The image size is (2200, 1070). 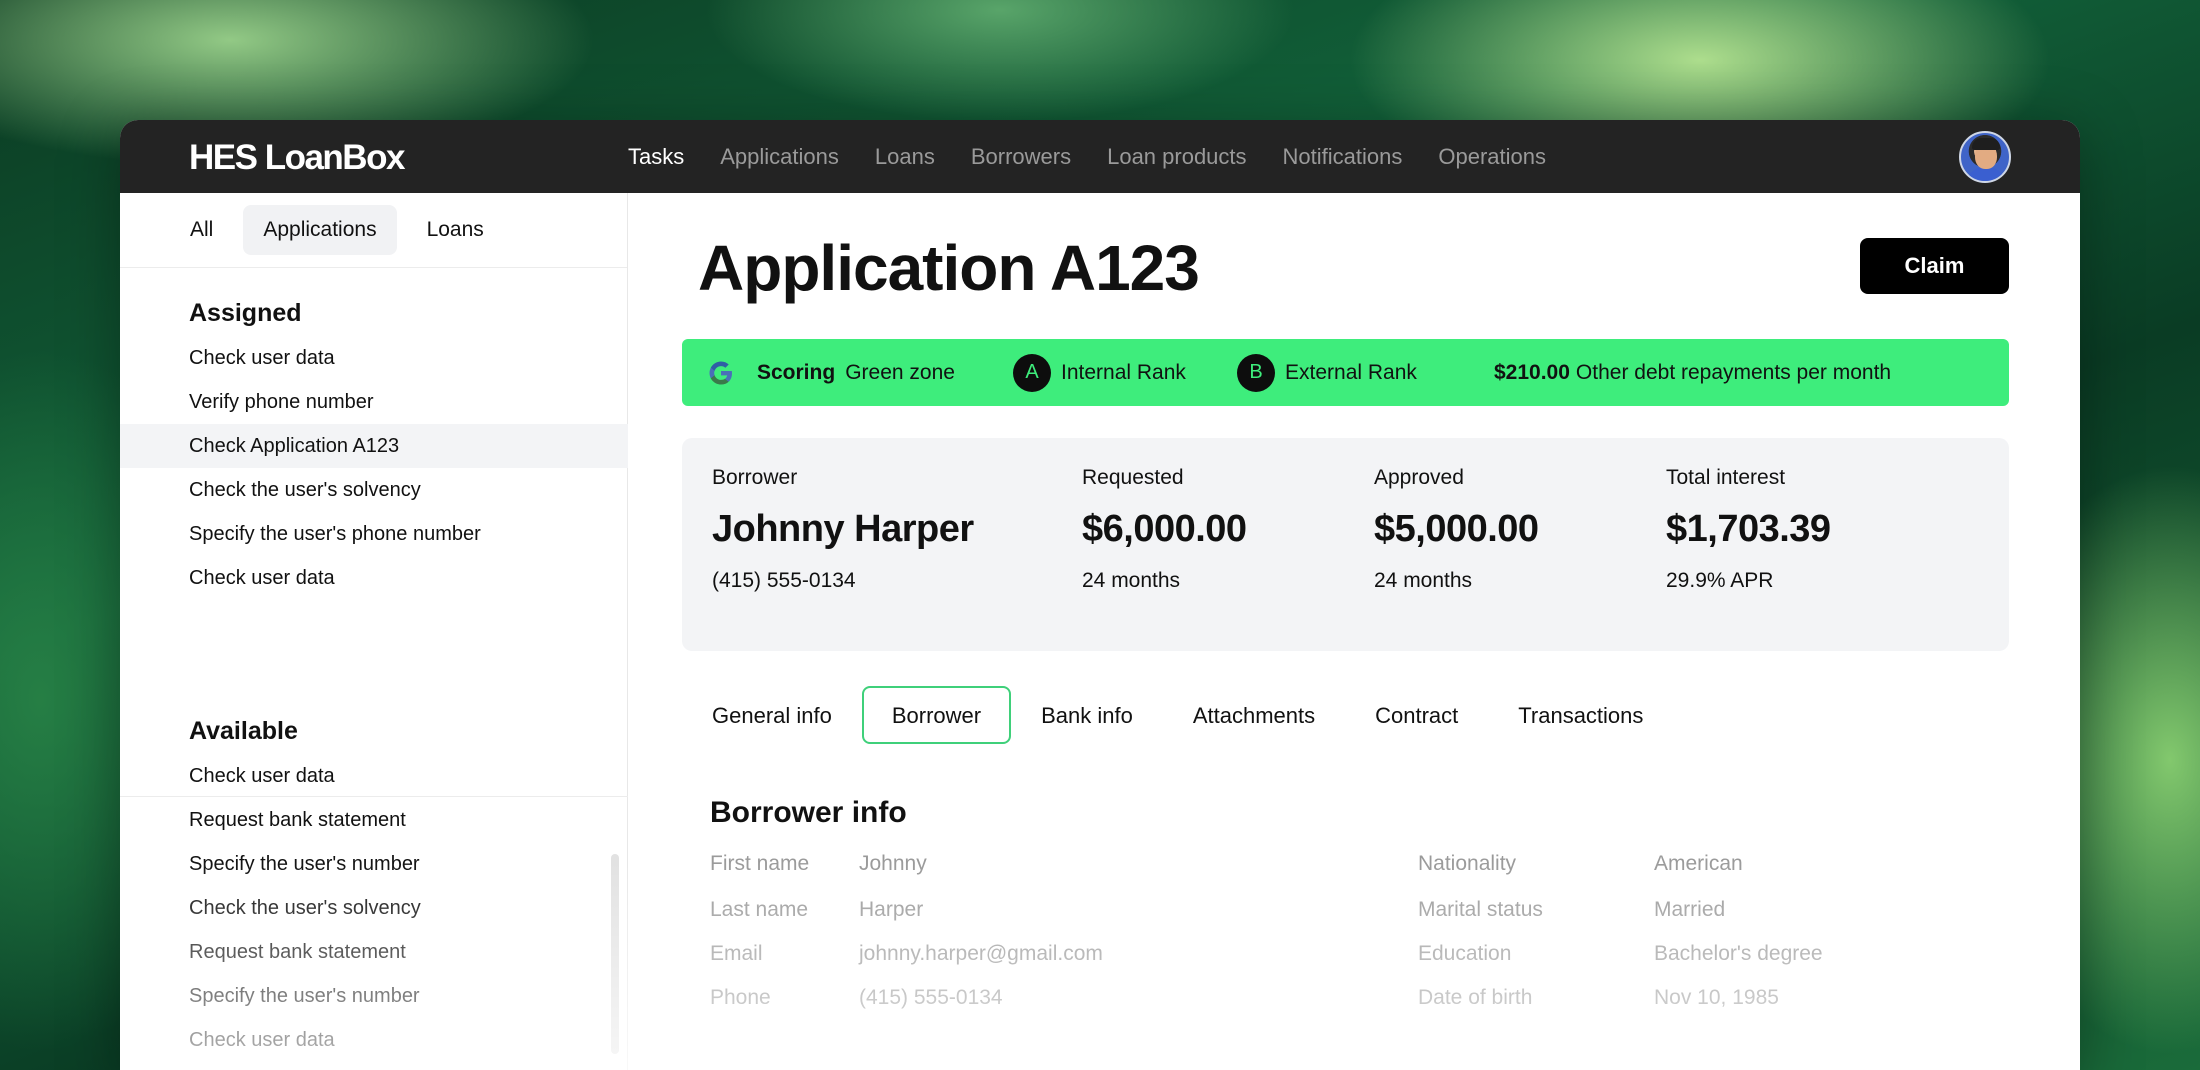 I want to click on assigned-task-item: Specify the user's phone number, so click(x=374, y=534).